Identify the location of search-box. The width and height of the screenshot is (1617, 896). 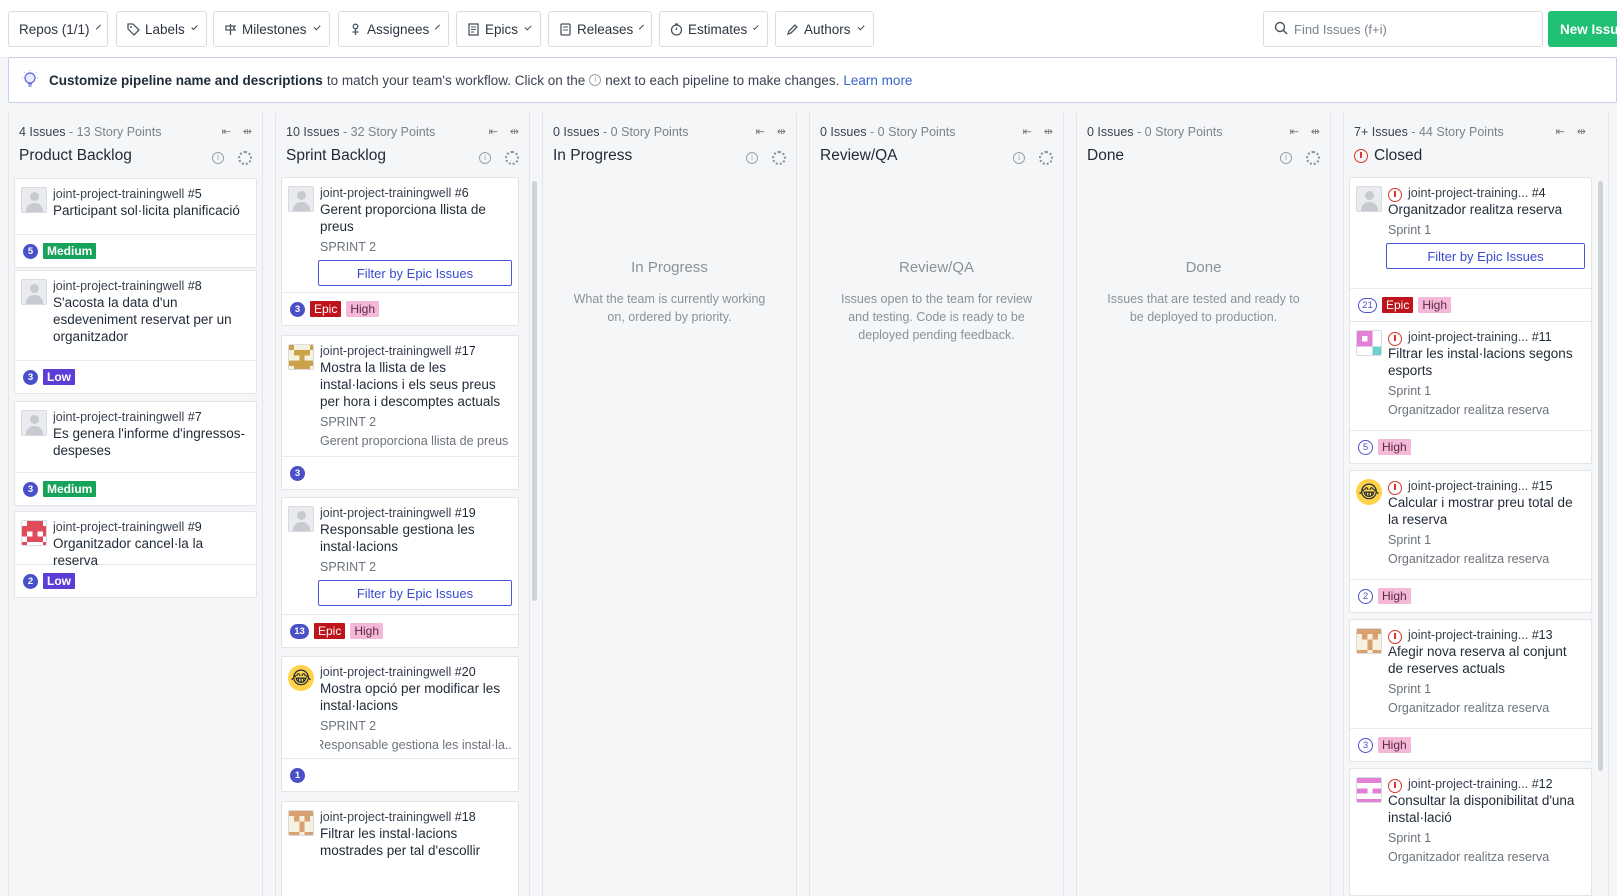
(1403, 29).